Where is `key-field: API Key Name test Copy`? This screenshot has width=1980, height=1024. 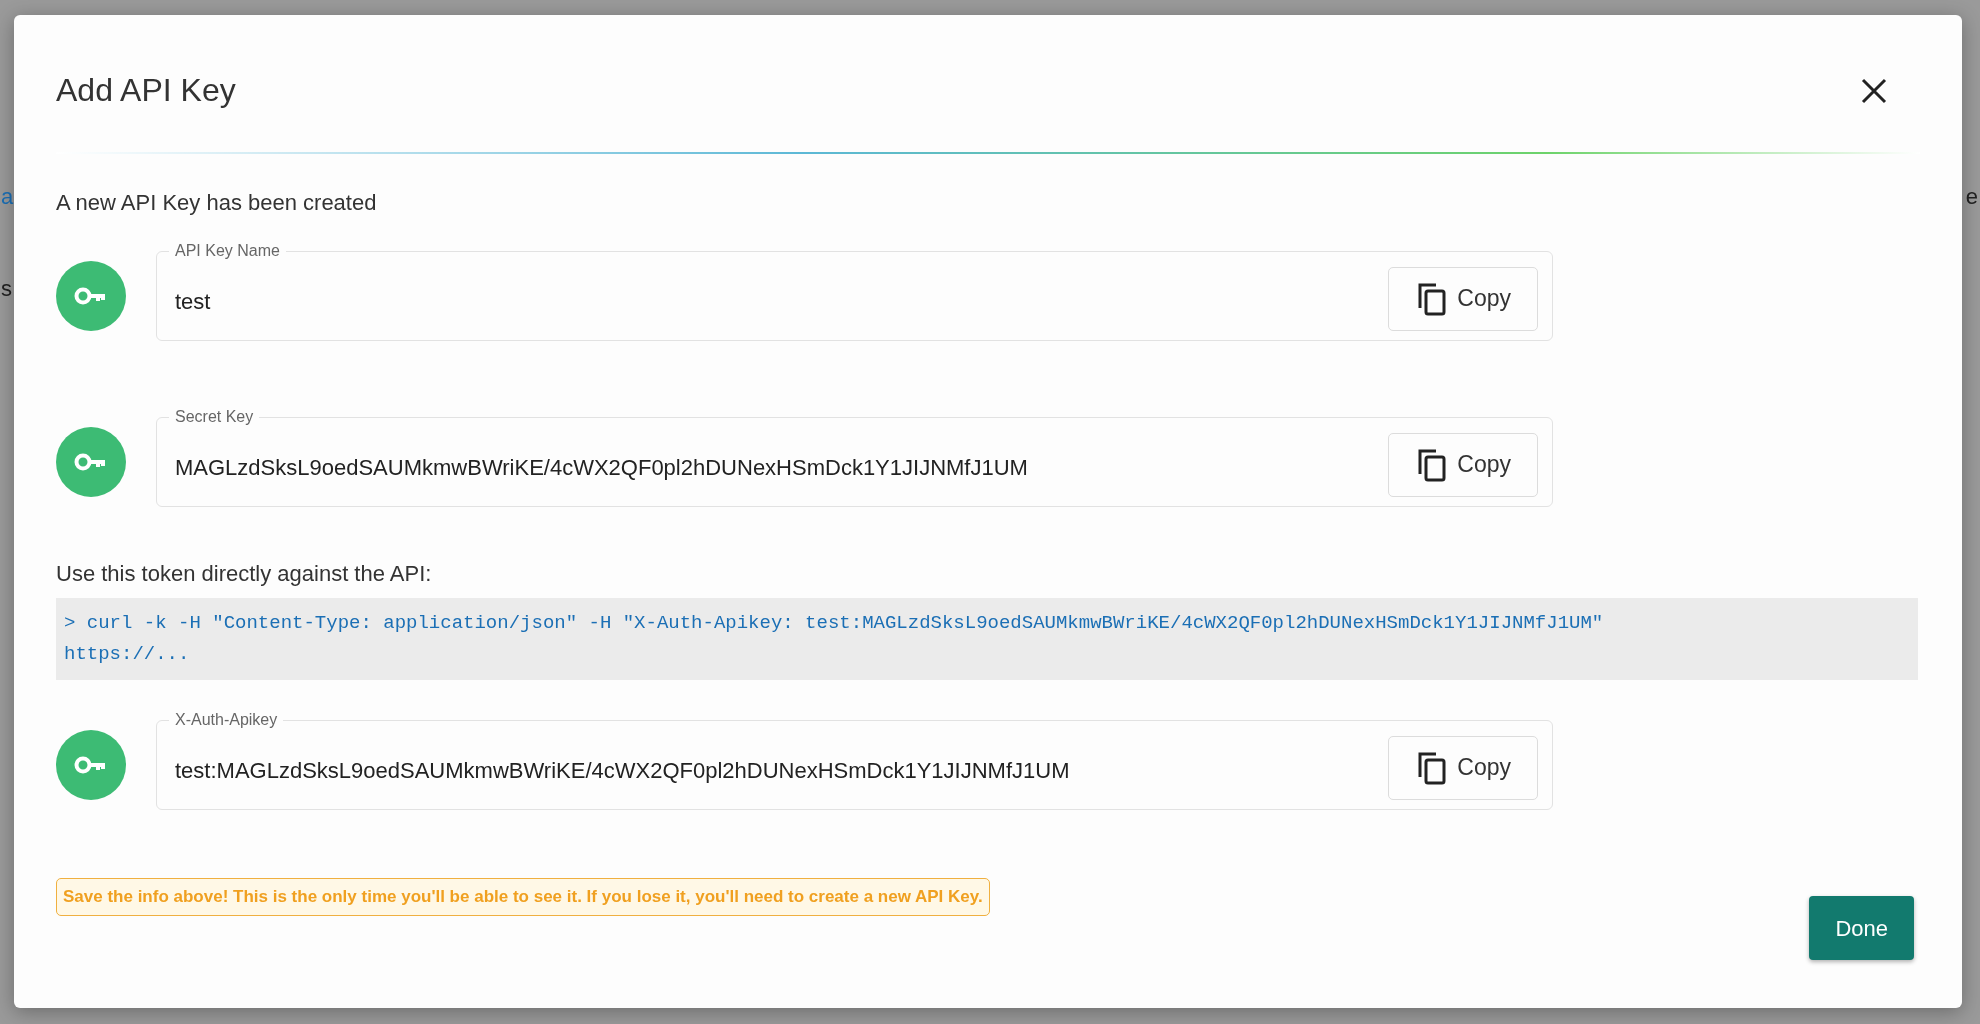 key-field: API Key Name test Copy is located at coordinates (854, 291).